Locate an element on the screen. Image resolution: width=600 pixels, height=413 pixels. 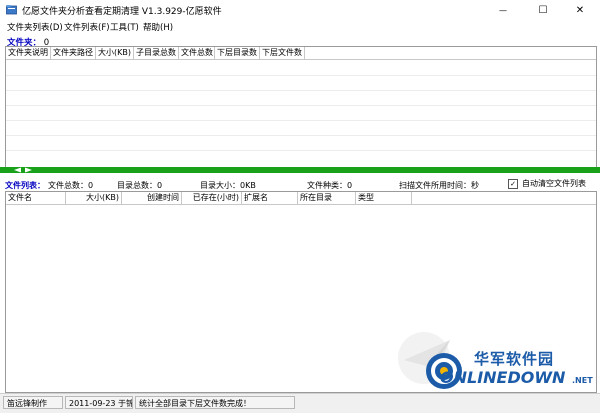
menu-help: 帮助(H) is located at coordinates (158, 27).